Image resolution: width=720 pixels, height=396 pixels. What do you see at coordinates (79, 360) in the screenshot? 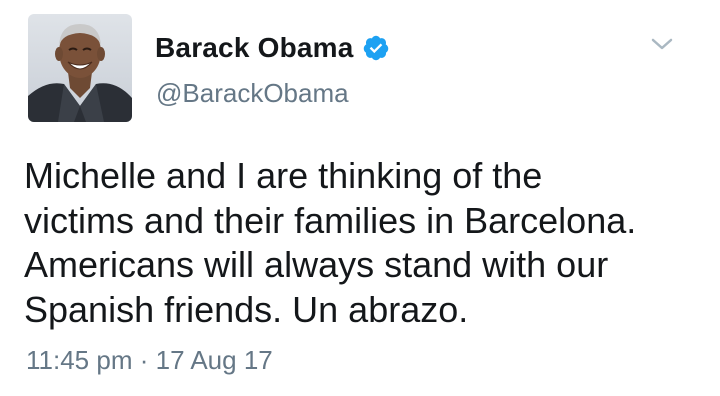
I see `tweet-time: 11:45 pm` at bounding box center [79, 360].